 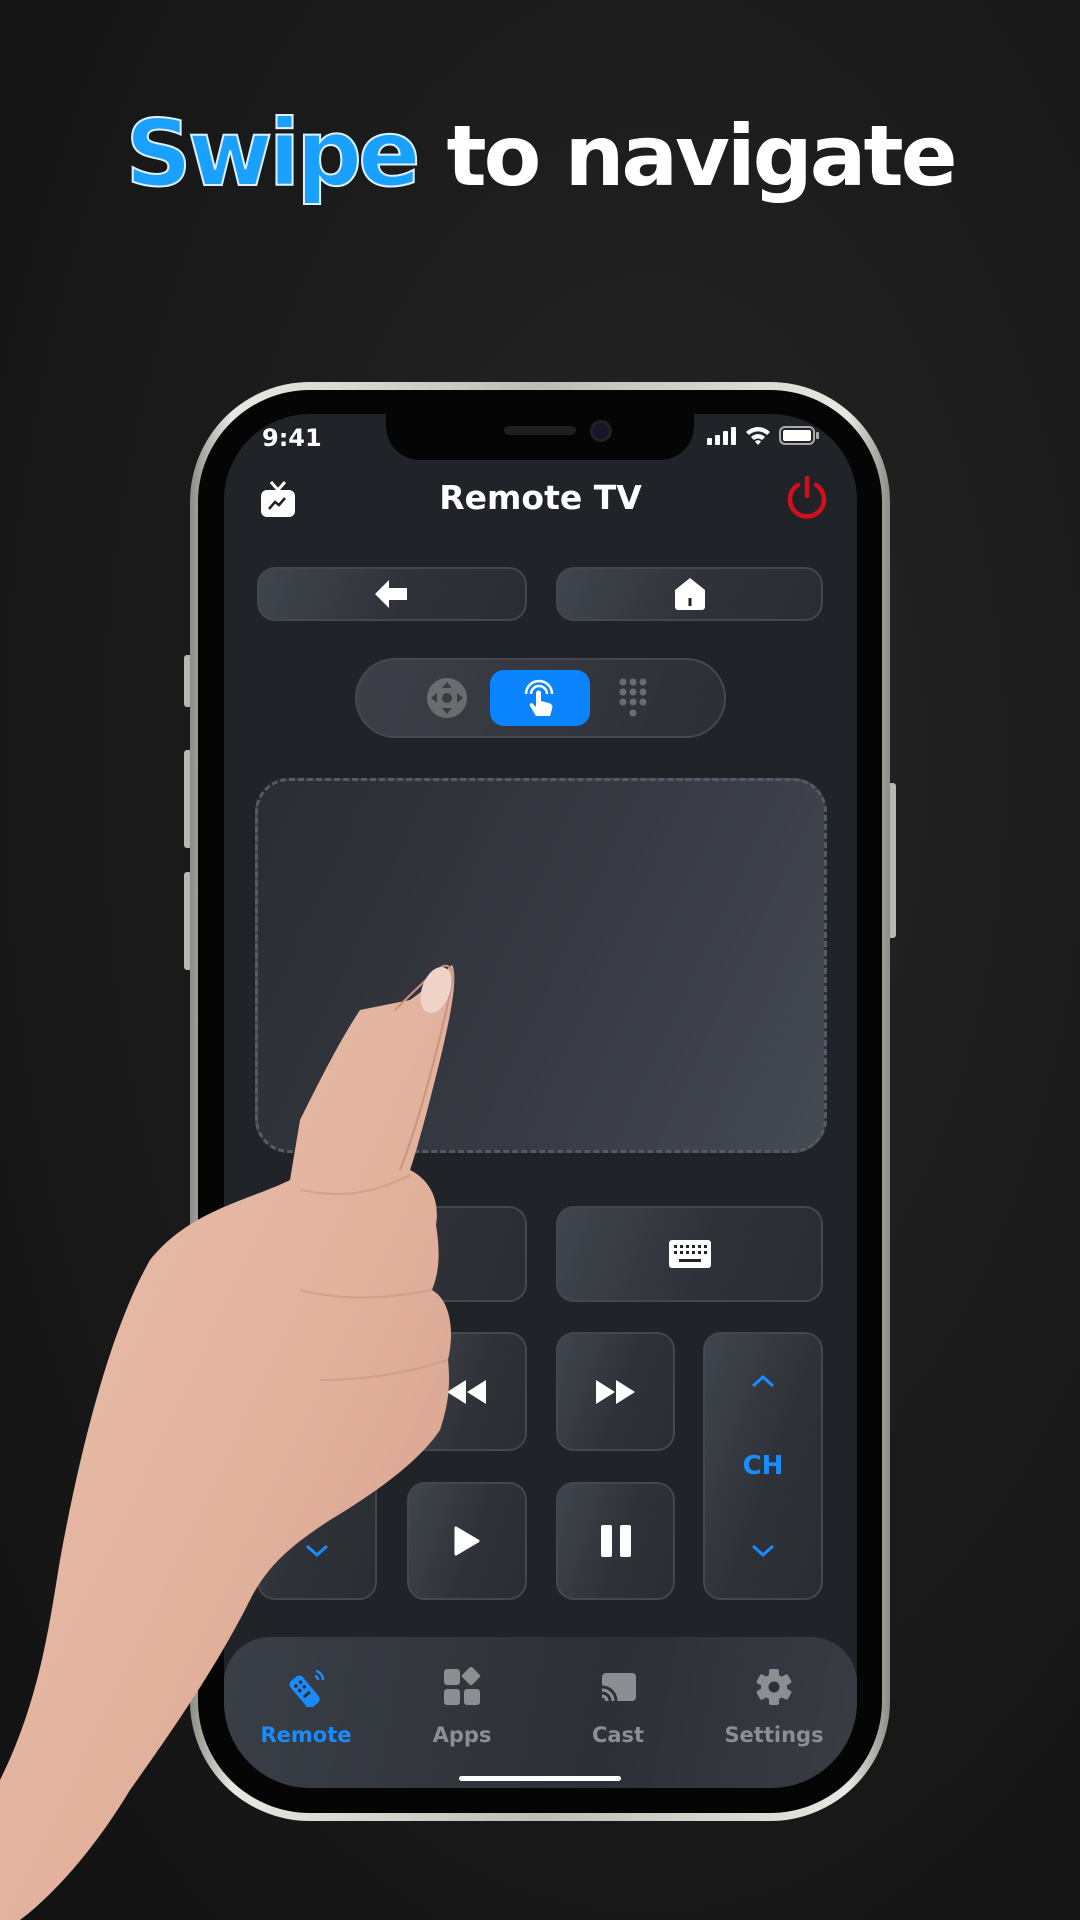 I want to click on play-button, so click(x=467, y=1541).